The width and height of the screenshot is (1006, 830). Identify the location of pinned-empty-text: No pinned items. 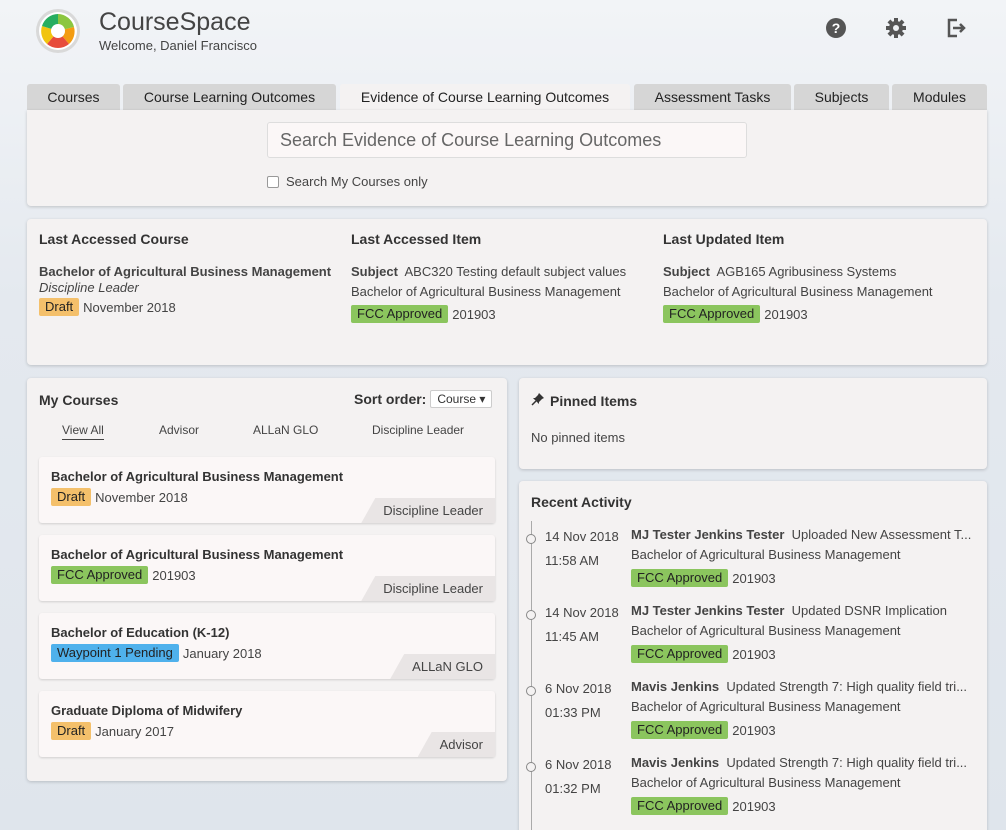
(578, 437).